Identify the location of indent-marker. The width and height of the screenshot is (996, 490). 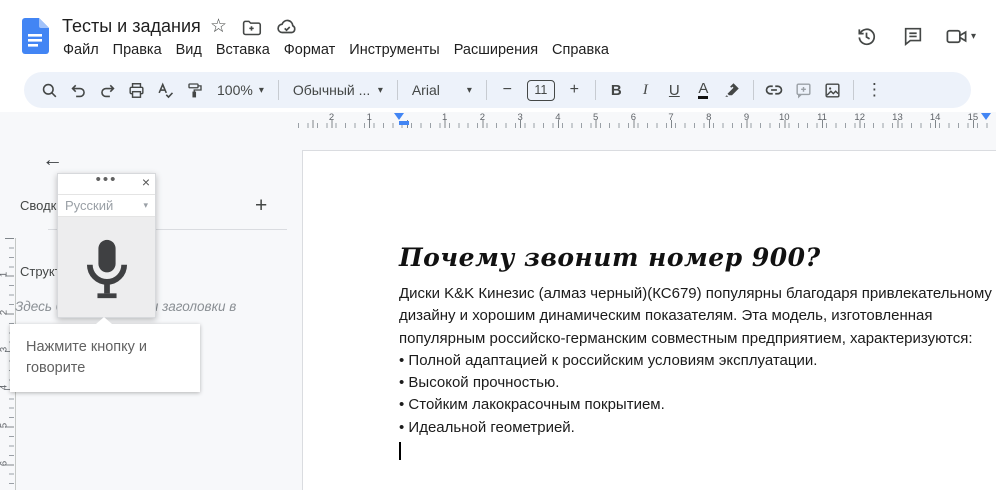
(399, 116).